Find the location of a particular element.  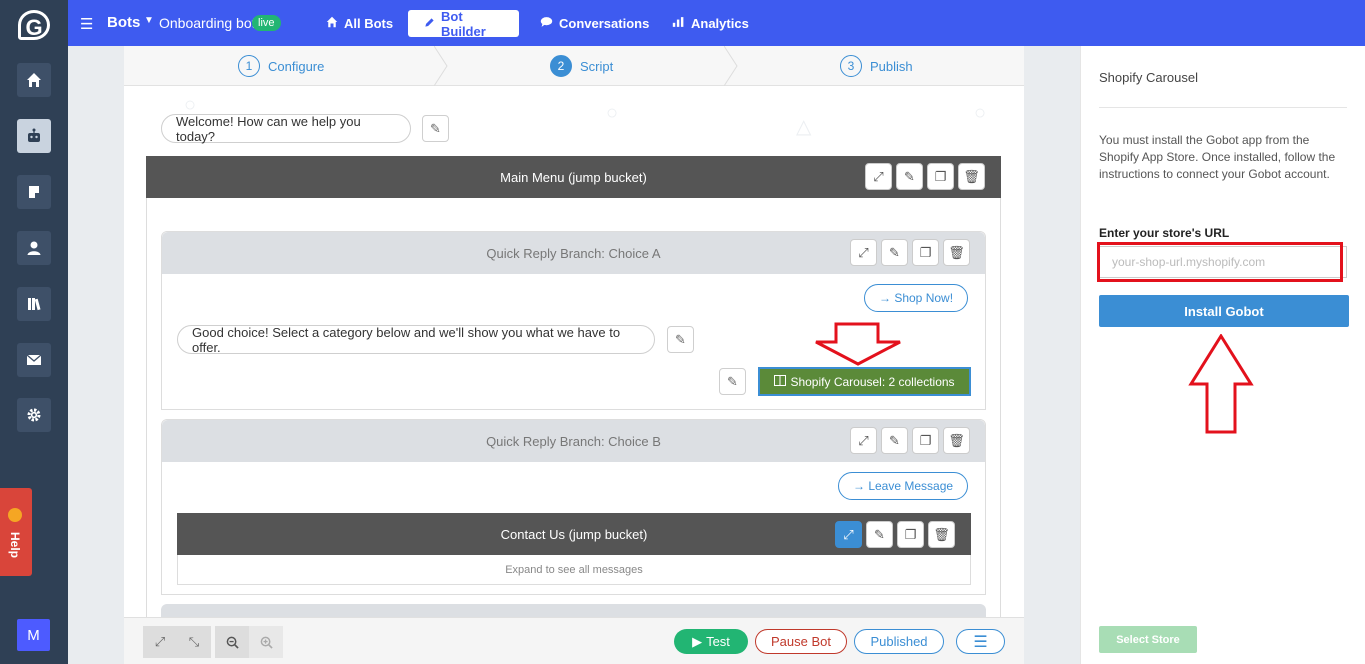

tab-all-bots: All Bots is located at coordinates (359, 23).